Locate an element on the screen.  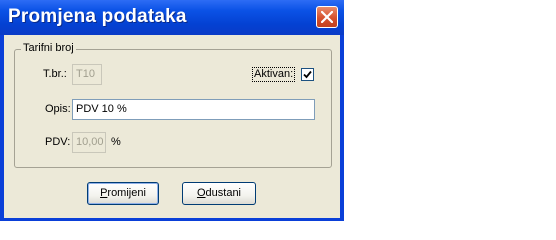
opis-field: PDV 10 % is located at coordinates (193, 109).